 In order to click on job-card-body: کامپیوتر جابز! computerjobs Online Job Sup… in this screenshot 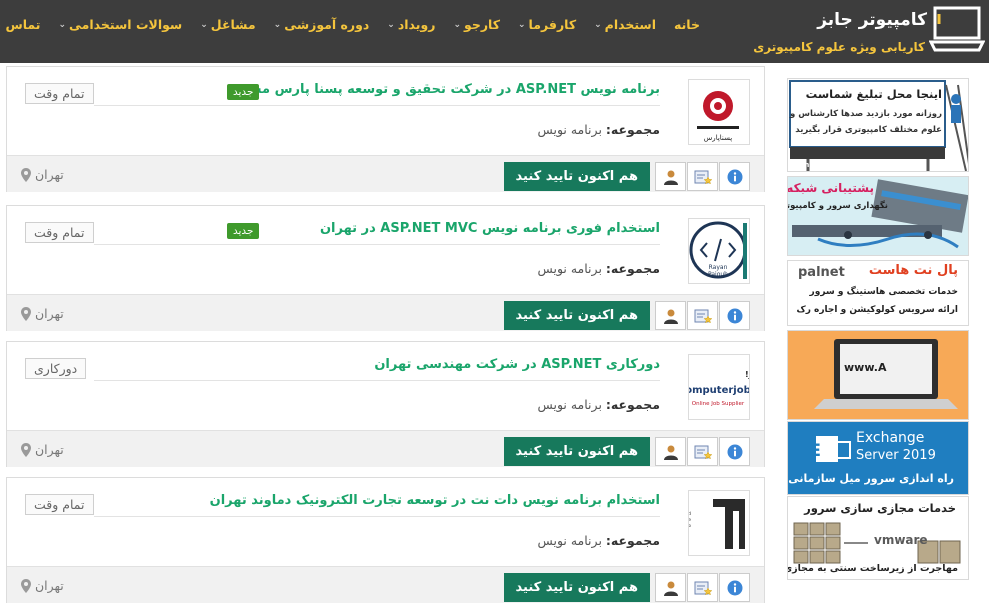, I will do `click(386, 386)`.